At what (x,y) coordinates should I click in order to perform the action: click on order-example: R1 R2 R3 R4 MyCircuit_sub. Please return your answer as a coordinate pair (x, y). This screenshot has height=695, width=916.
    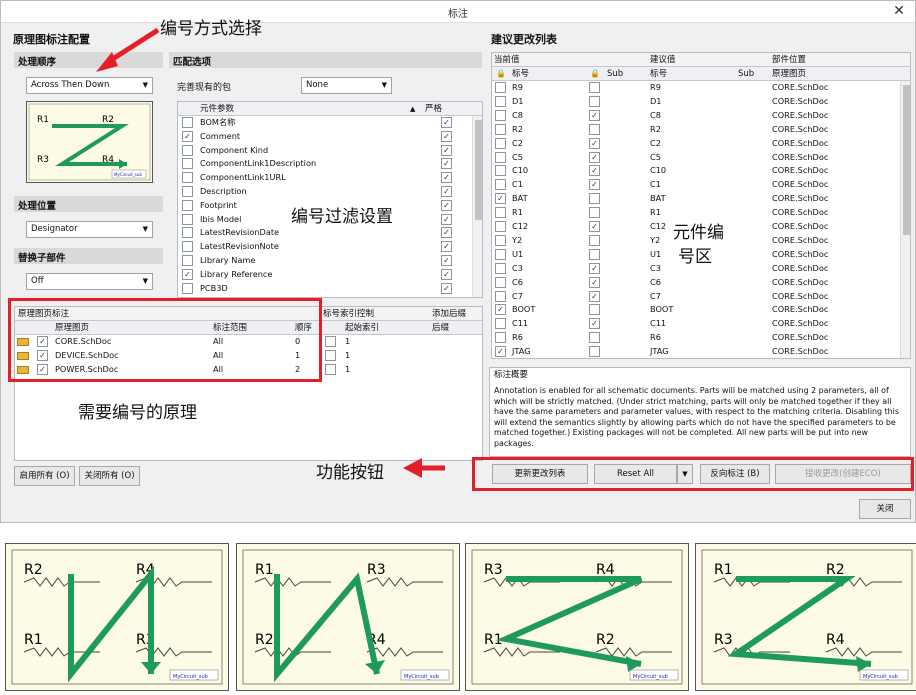
    Looking at the image, I should click on (805, 617).